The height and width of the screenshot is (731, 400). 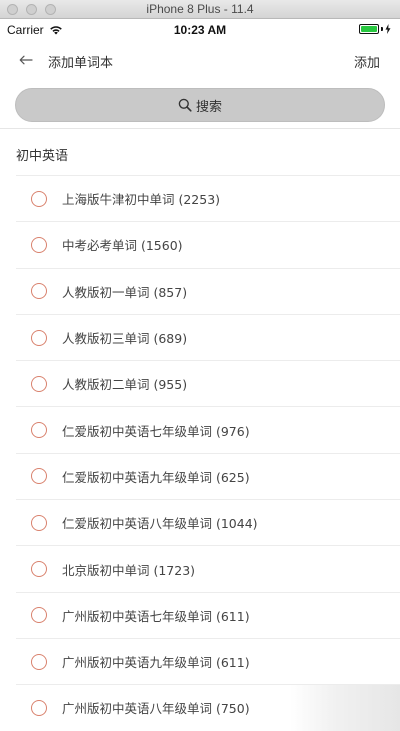 I want to click on list-item: 仁爱版初中英语九年级单词 (625), so click(x=208, y=475).